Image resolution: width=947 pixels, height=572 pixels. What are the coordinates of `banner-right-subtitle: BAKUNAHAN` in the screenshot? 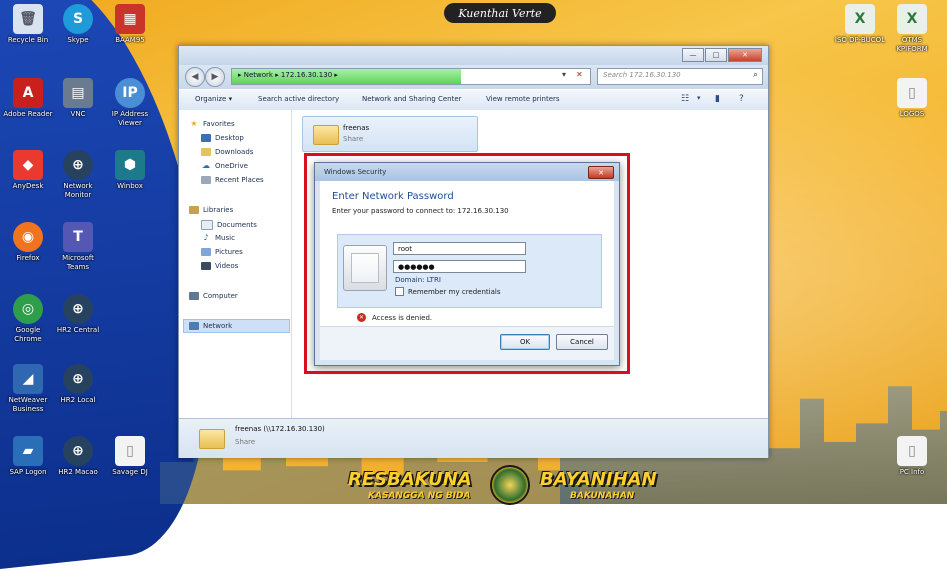 It's located at (602, 496).